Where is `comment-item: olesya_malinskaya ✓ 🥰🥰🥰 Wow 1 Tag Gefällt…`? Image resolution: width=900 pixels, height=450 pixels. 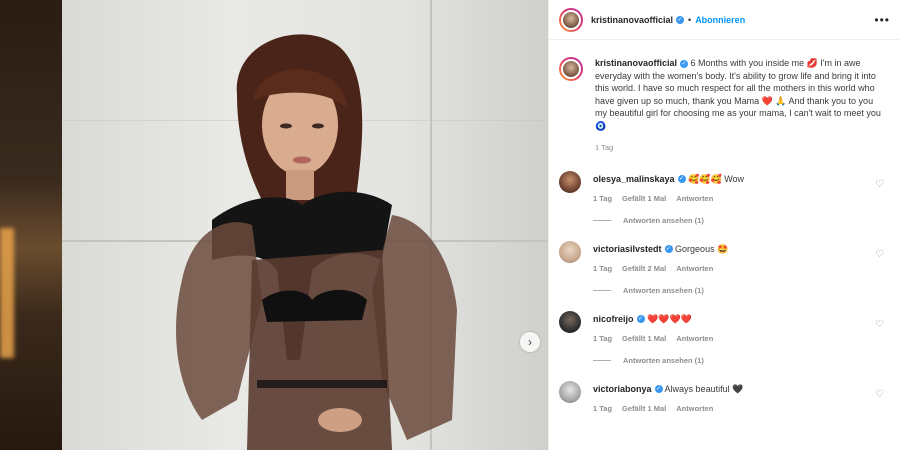
comment-item: olesya_malinskaya ✓ 🥰🥰🥰 Wow 1 Tag Gefällt… is located at coordinates (724, 197).